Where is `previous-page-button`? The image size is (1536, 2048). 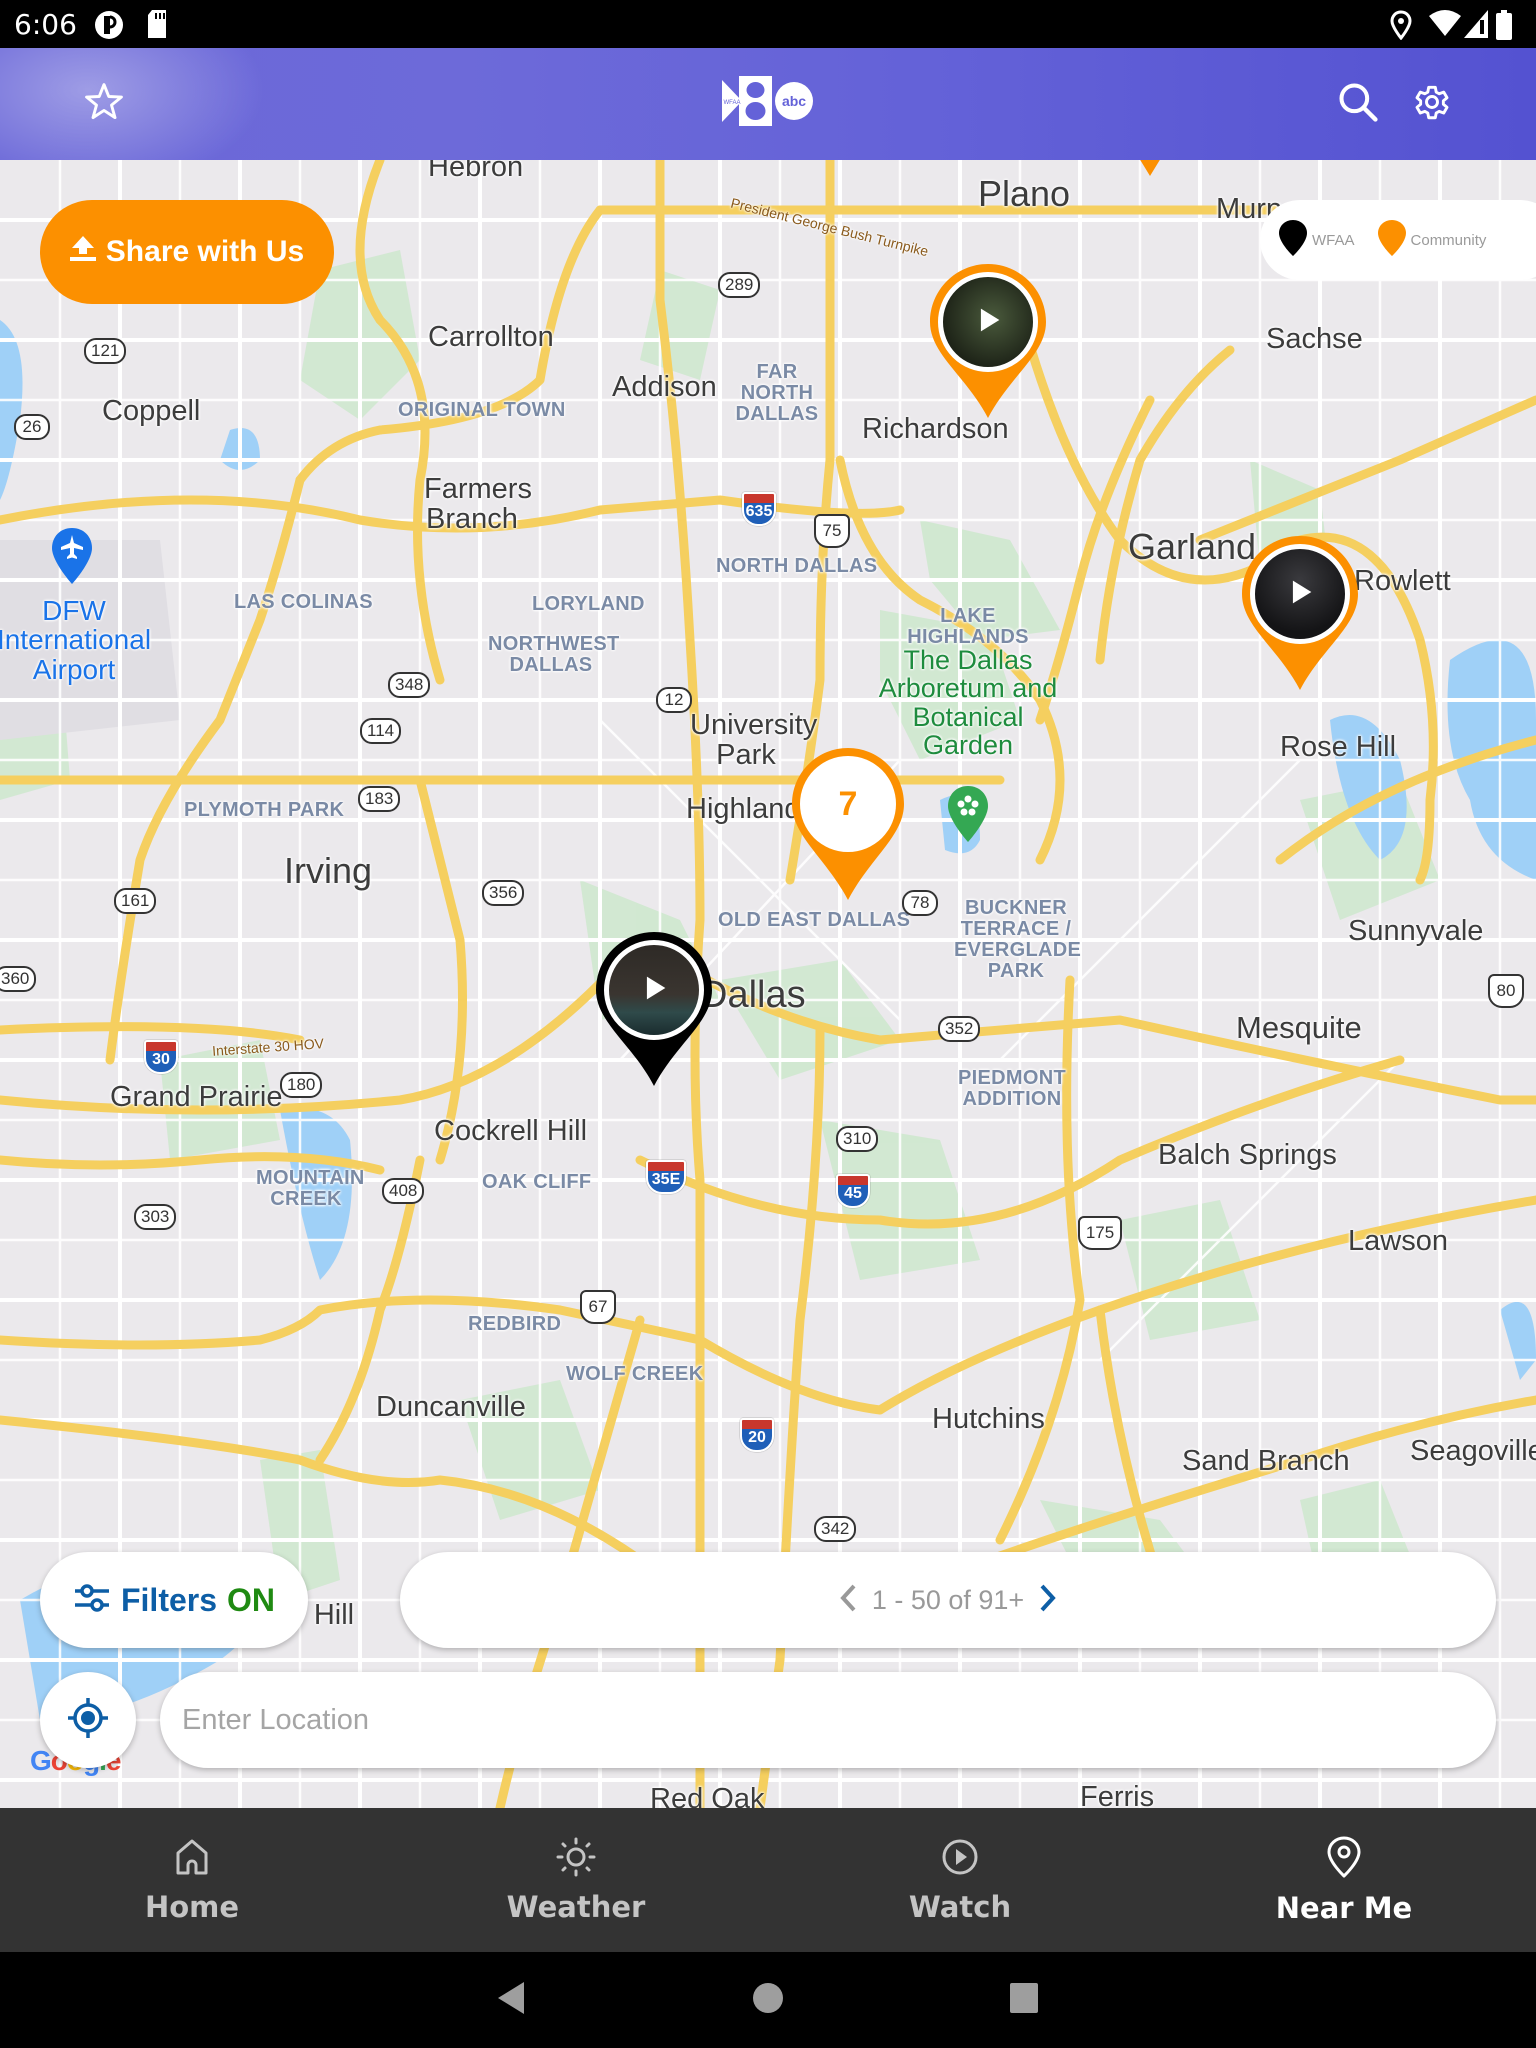 previous-page-button is located at coordinates (848, 1600).